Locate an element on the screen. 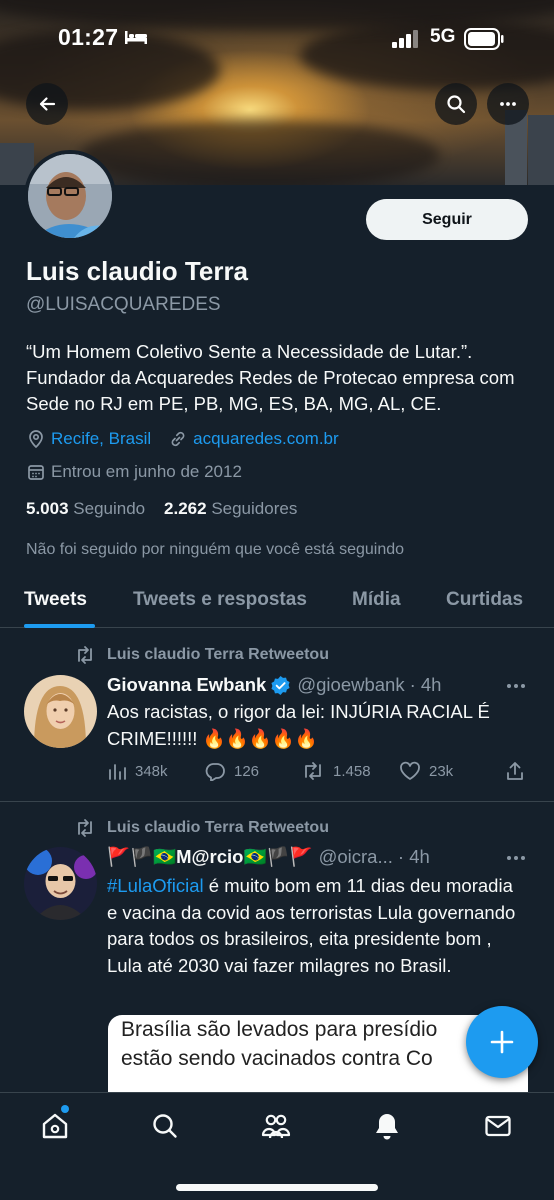 The width and height of the screenshot is (554, 1200). communities-icon is located at coordinates (276, 1126).